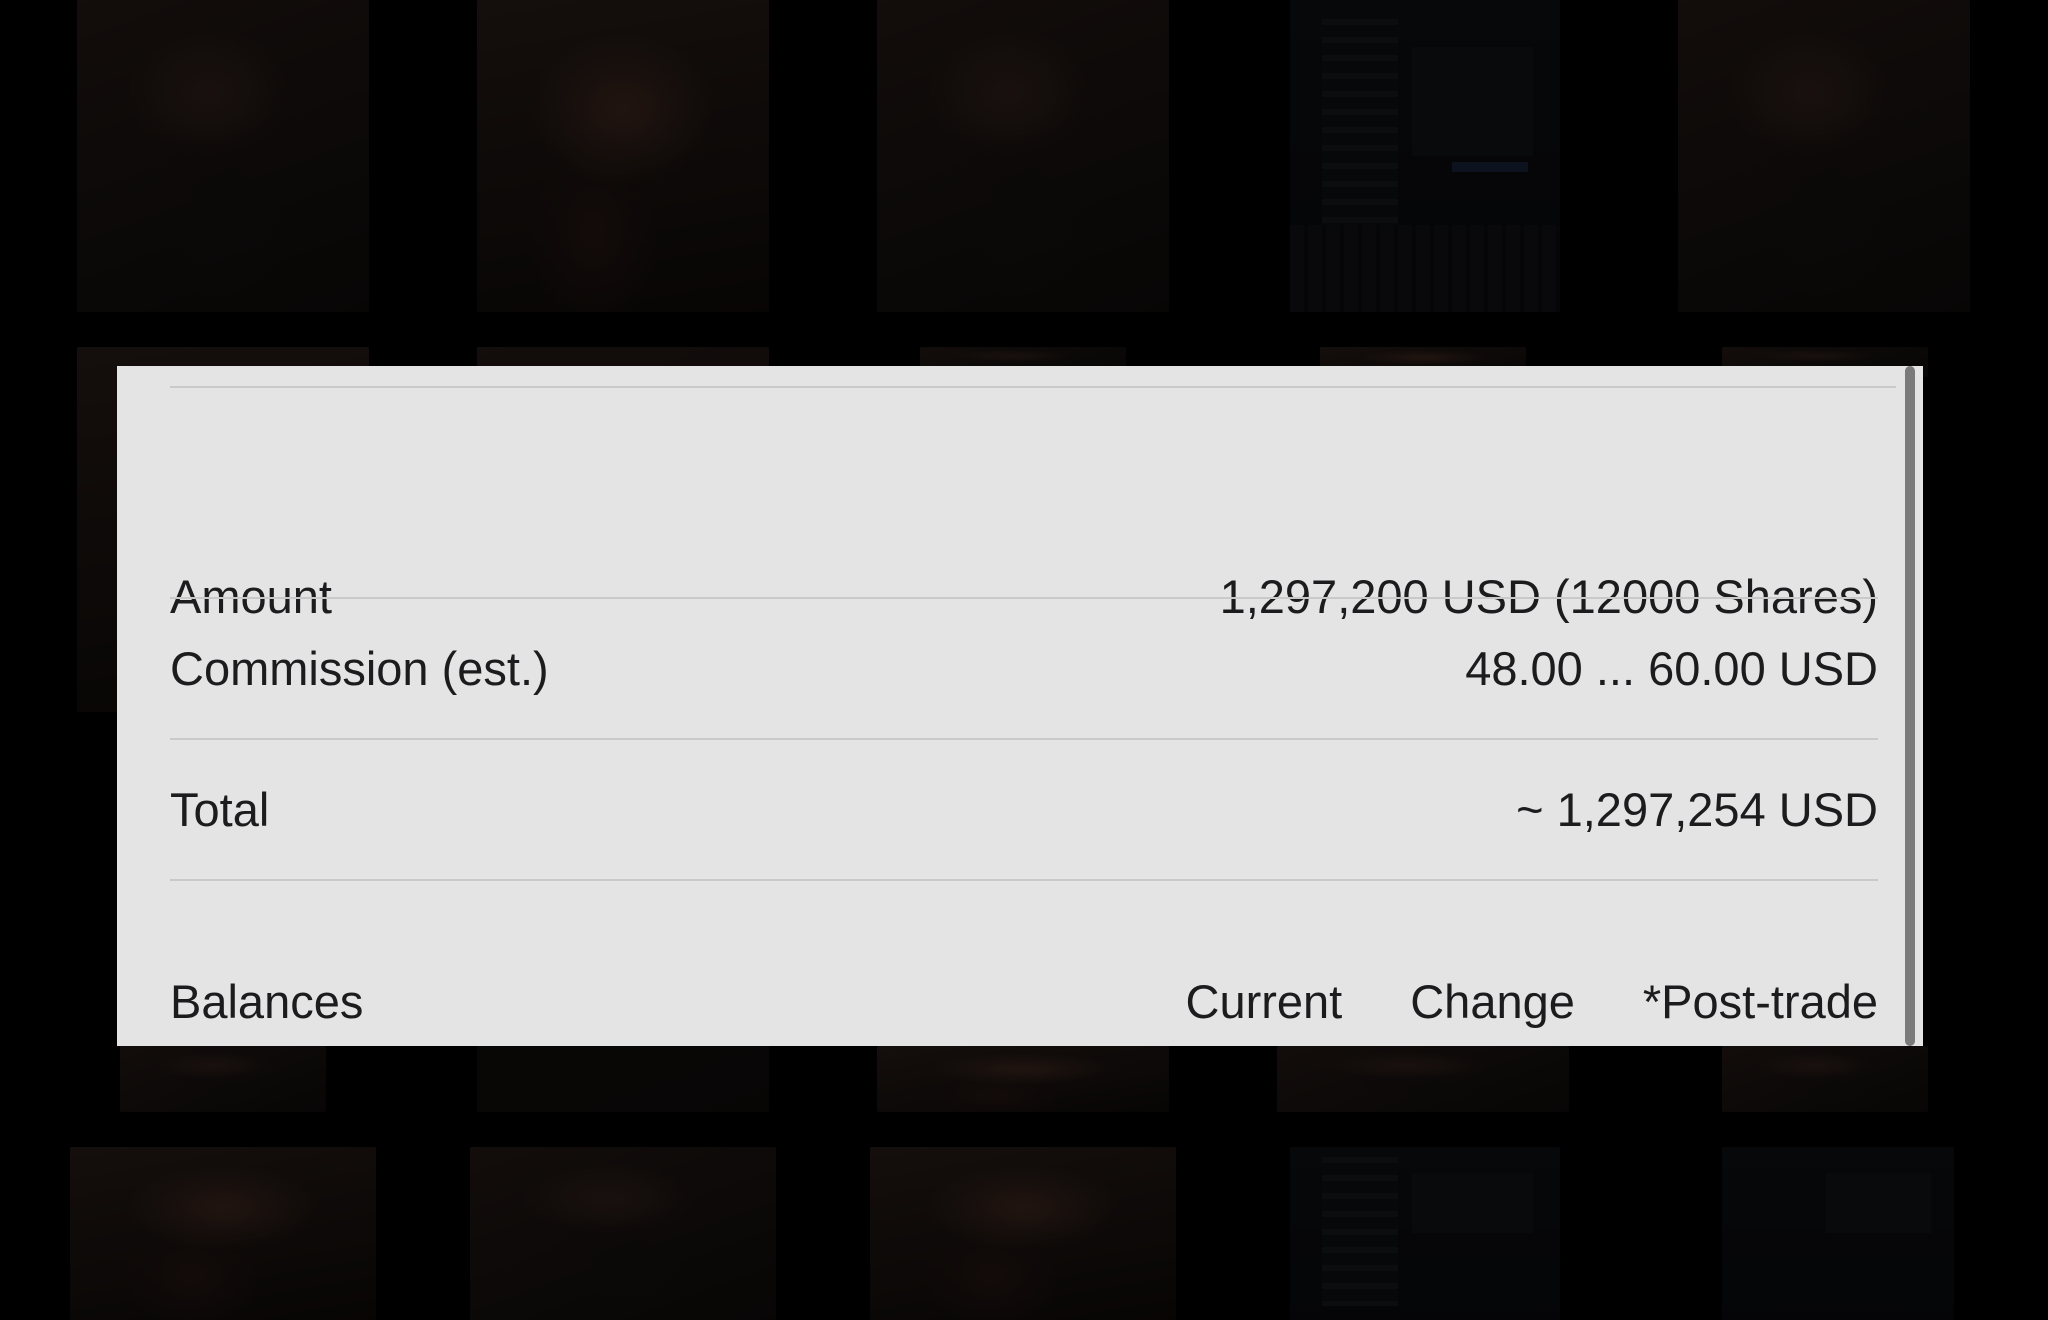 This screenshot has width=2048, height=1320. Describe the element at coordinates (1492, 1001) in the screenshot. I see `column-header-change: Change` at that location.